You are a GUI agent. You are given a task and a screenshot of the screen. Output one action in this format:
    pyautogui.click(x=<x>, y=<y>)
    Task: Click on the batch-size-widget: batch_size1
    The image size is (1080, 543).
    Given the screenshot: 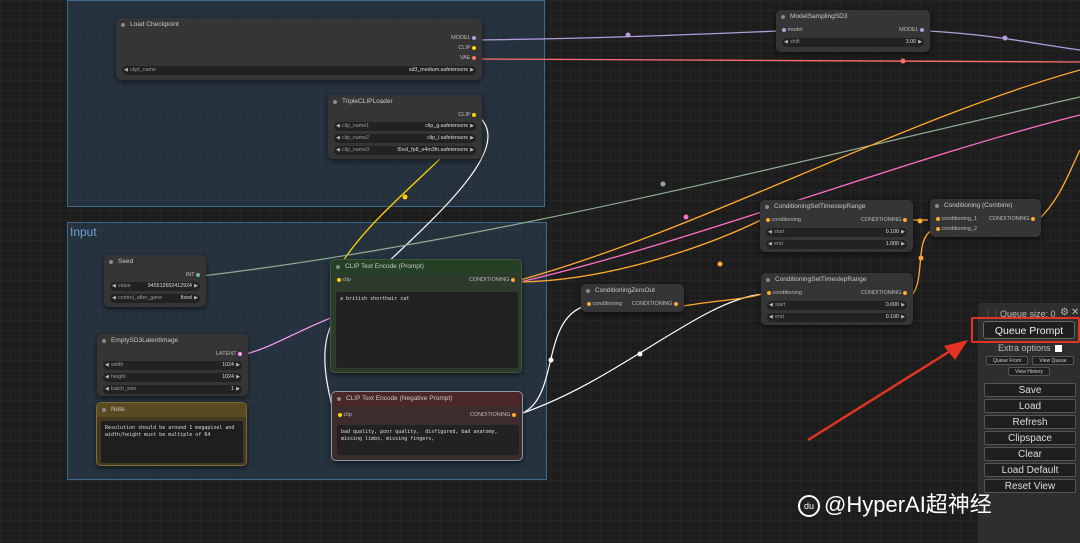 What is the action you would take?
    pyautogui.click(x=172, y=389)
    